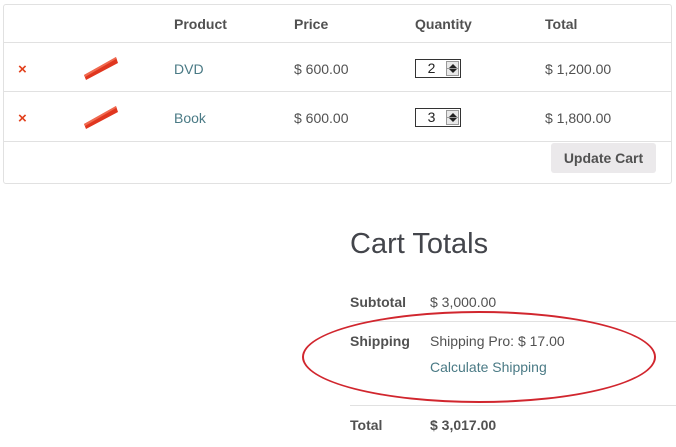 The height and width of the screenshot is (447, 676). Describe the element at coordinates (479, 357) in the screenshot. I see `highlight-ellipse` at that location.